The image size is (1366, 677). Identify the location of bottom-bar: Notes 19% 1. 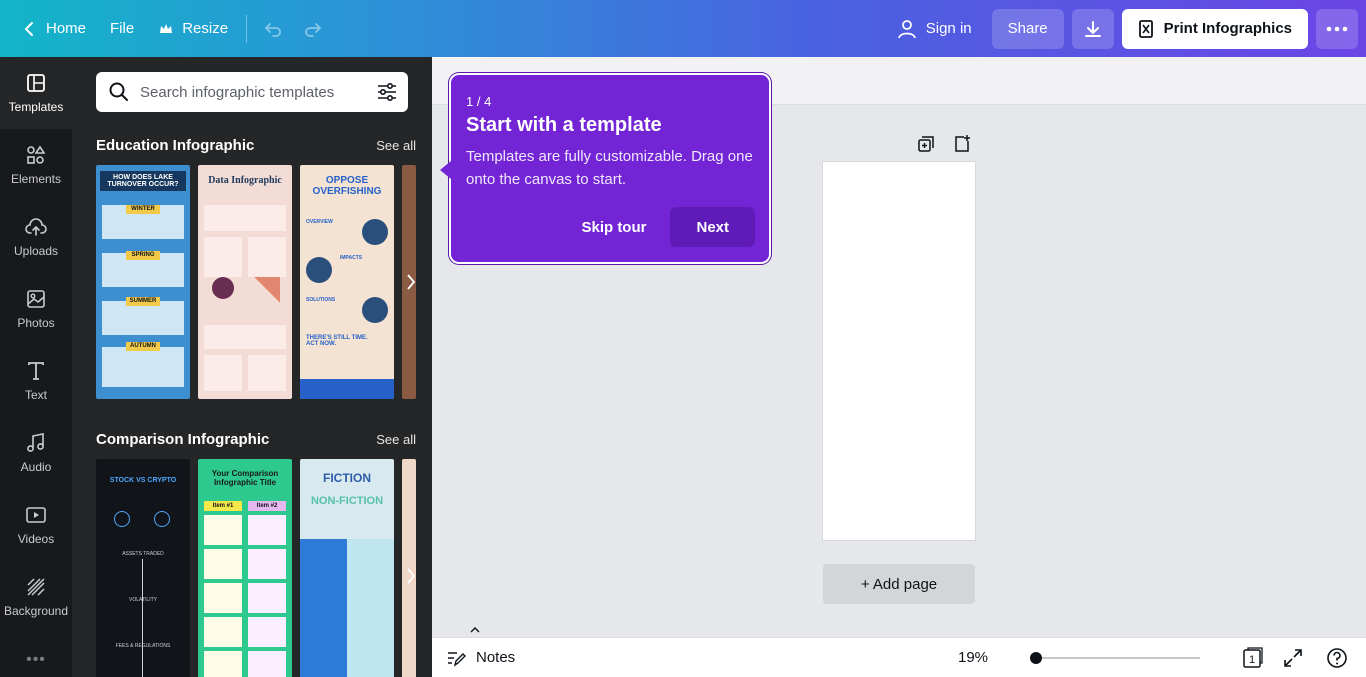
(899, 657).